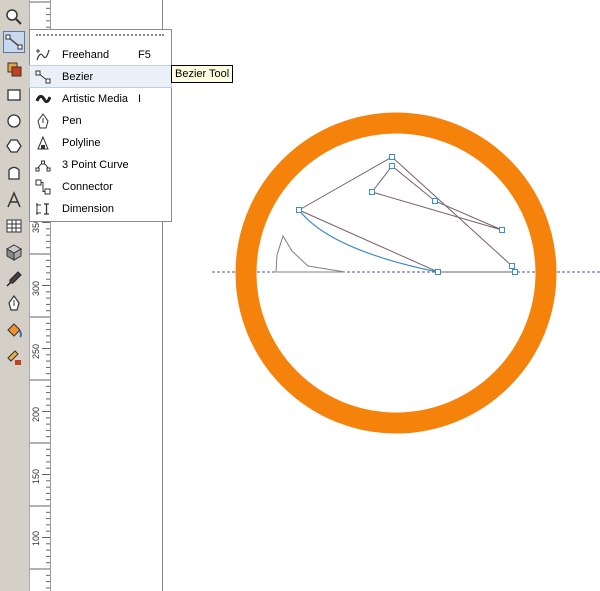  What do you see at coordinates (43, 165) in the screenshot?
I see `three-point-curve-icon` at bounding box center [43, 165].